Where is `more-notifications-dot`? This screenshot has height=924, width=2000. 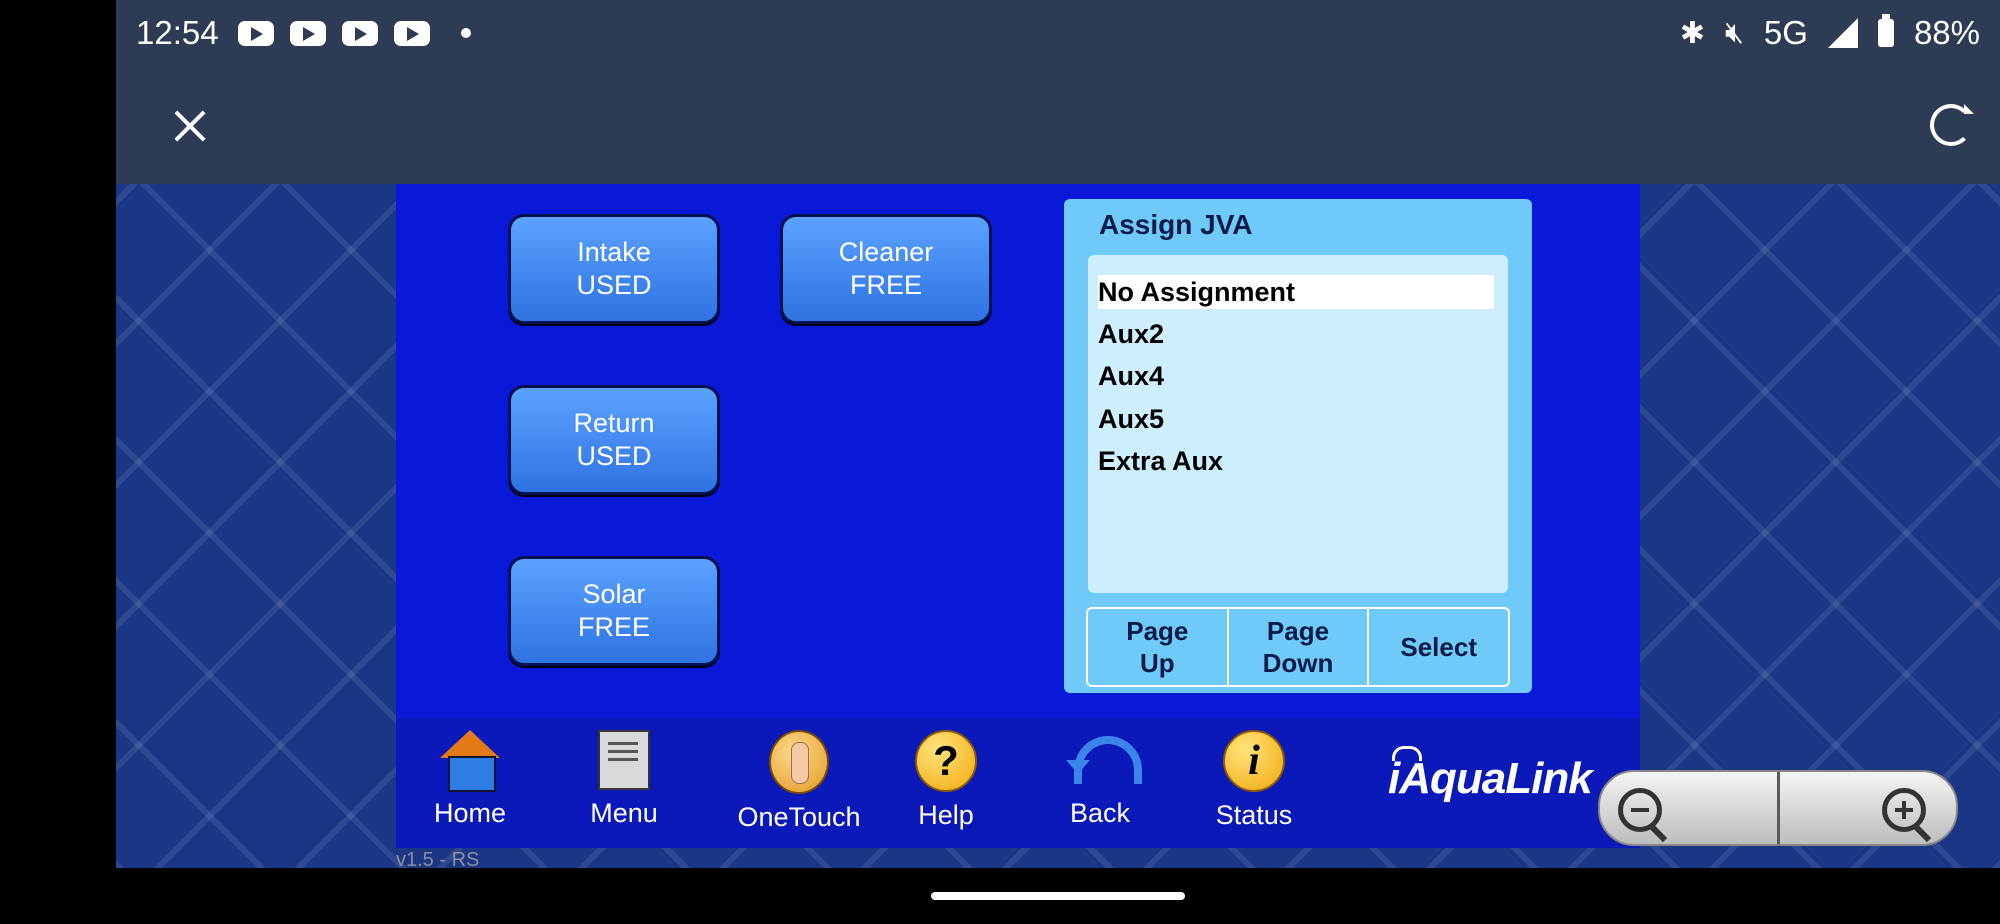 more-notifications-dot is located at coordinates (466, 33).